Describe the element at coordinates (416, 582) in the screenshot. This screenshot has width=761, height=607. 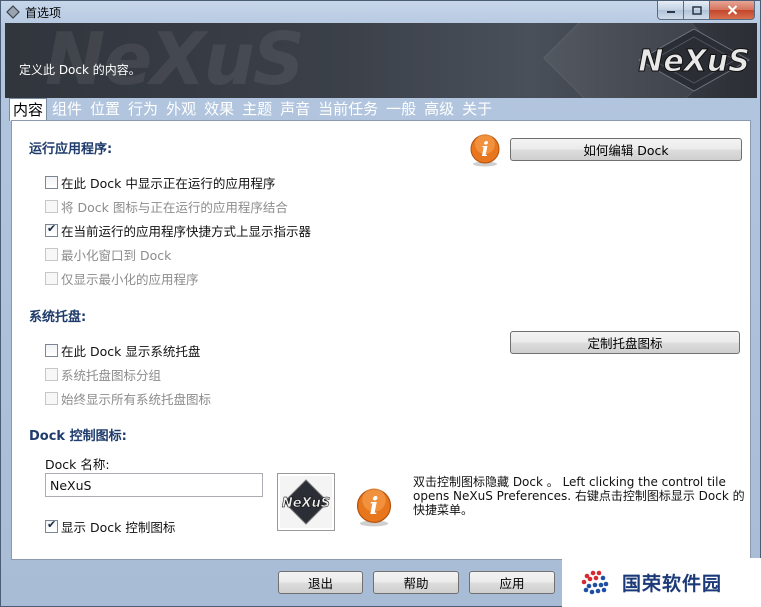
I see `help-button: 帮助` at that location.